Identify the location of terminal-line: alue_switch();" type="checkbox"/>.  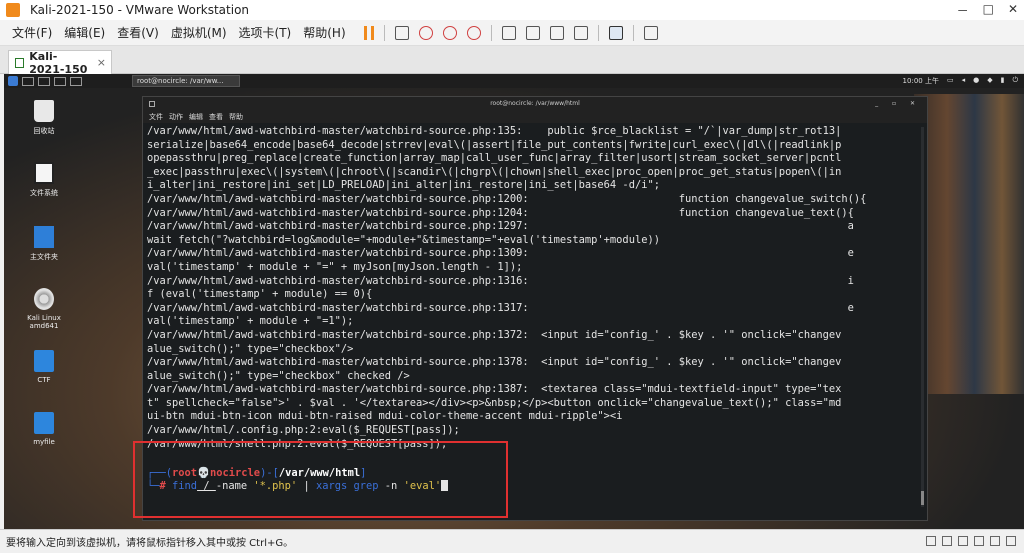
(250, 348).